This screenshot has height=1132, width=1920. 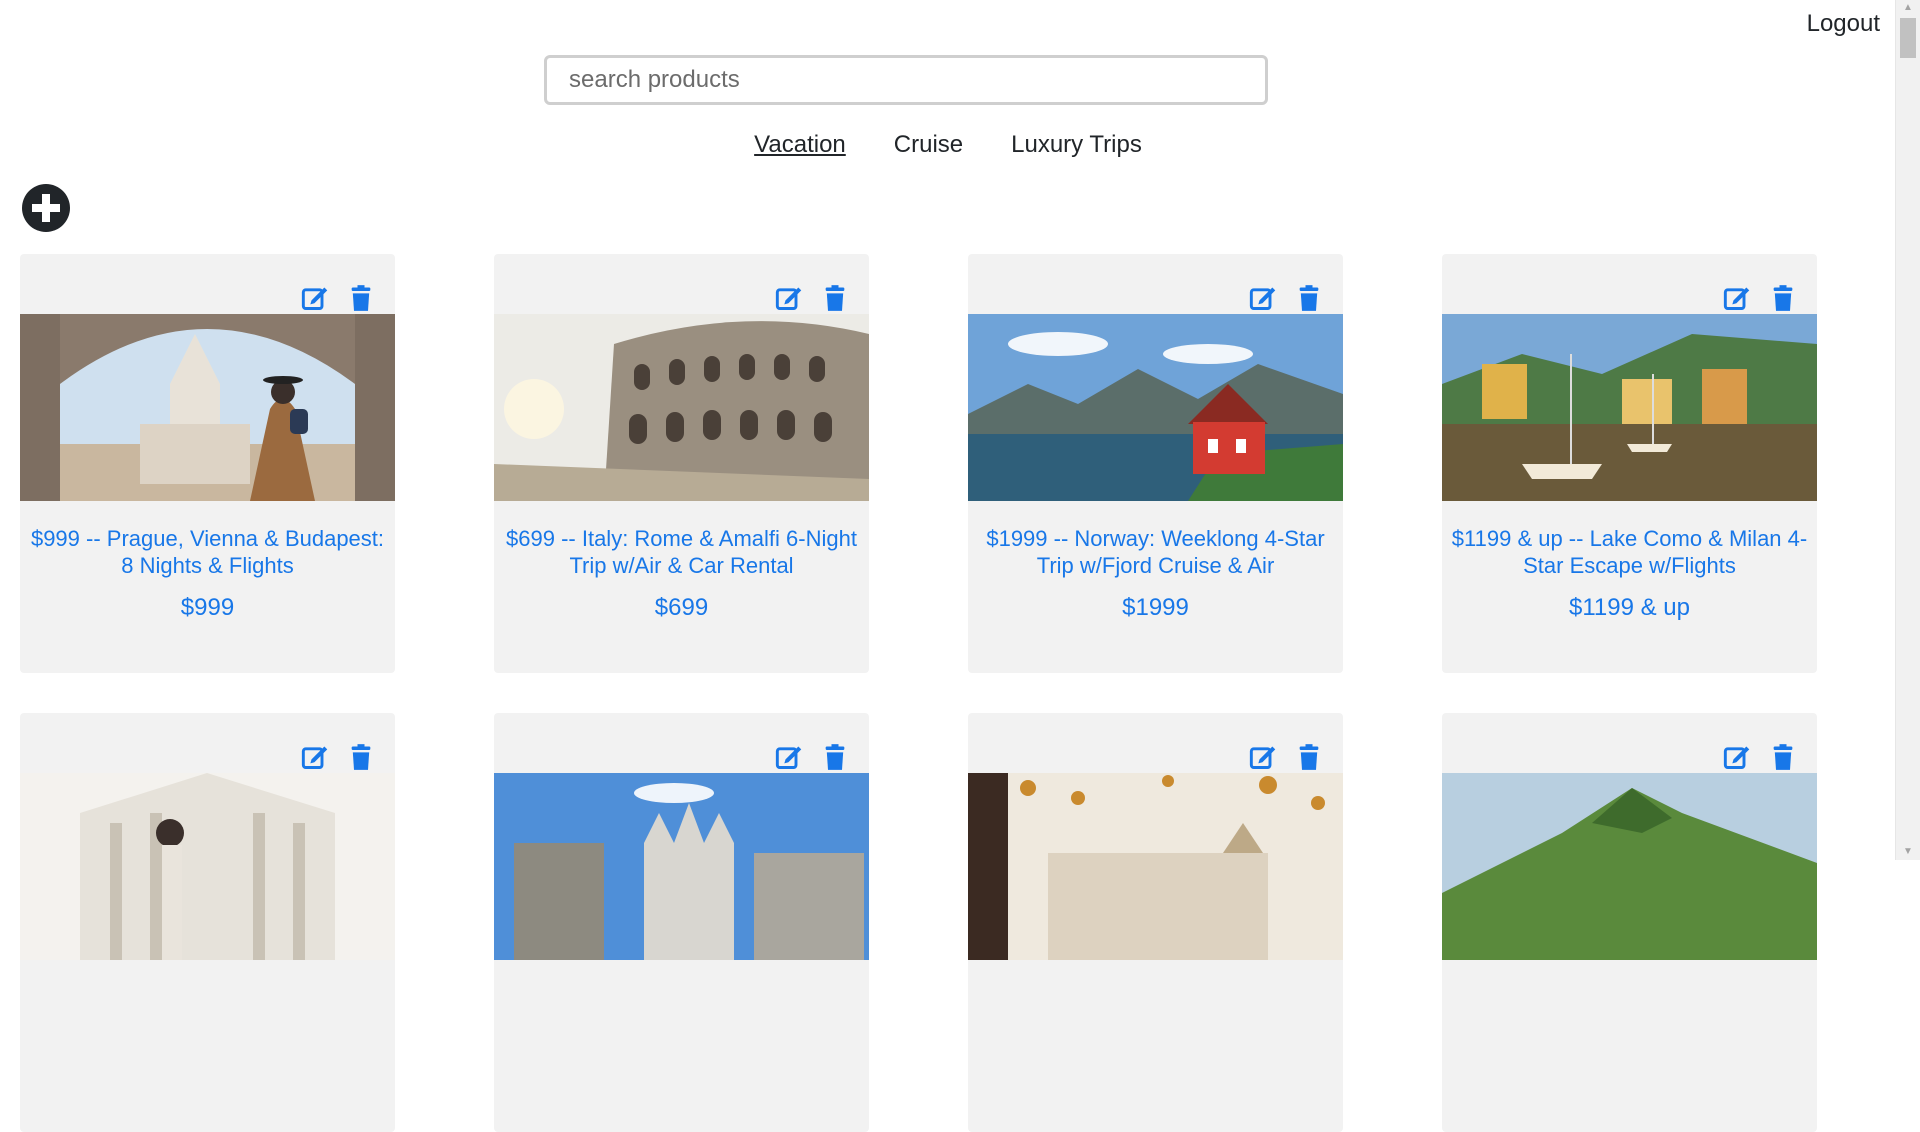 I want to click on lake-como-harbor-photo, so click(x=1629, y=407).